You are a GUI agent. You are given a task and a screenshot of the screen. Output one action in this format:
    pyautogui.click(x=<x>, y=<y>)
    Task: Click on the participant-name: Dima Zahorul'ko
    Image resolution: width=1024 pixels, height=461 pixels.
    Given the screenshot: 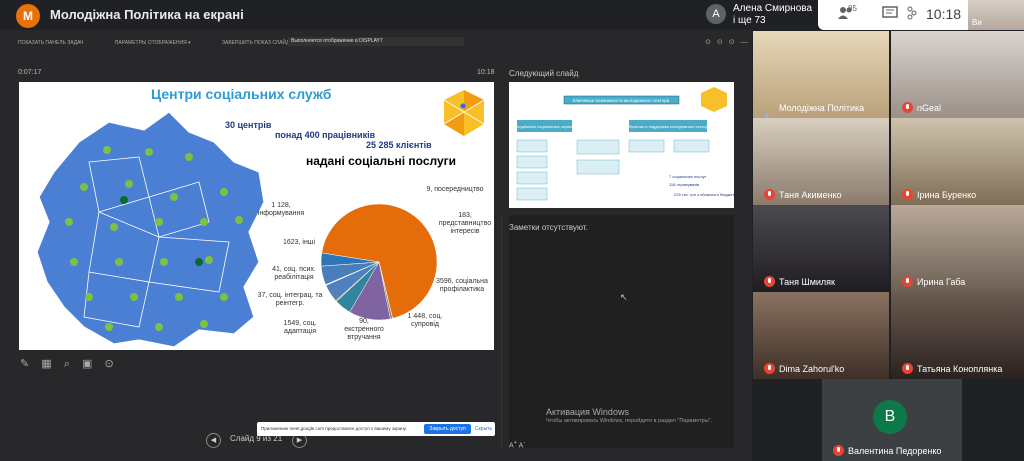 What is the action you would take?
    pyautogui.click(x=812, y=369)
    